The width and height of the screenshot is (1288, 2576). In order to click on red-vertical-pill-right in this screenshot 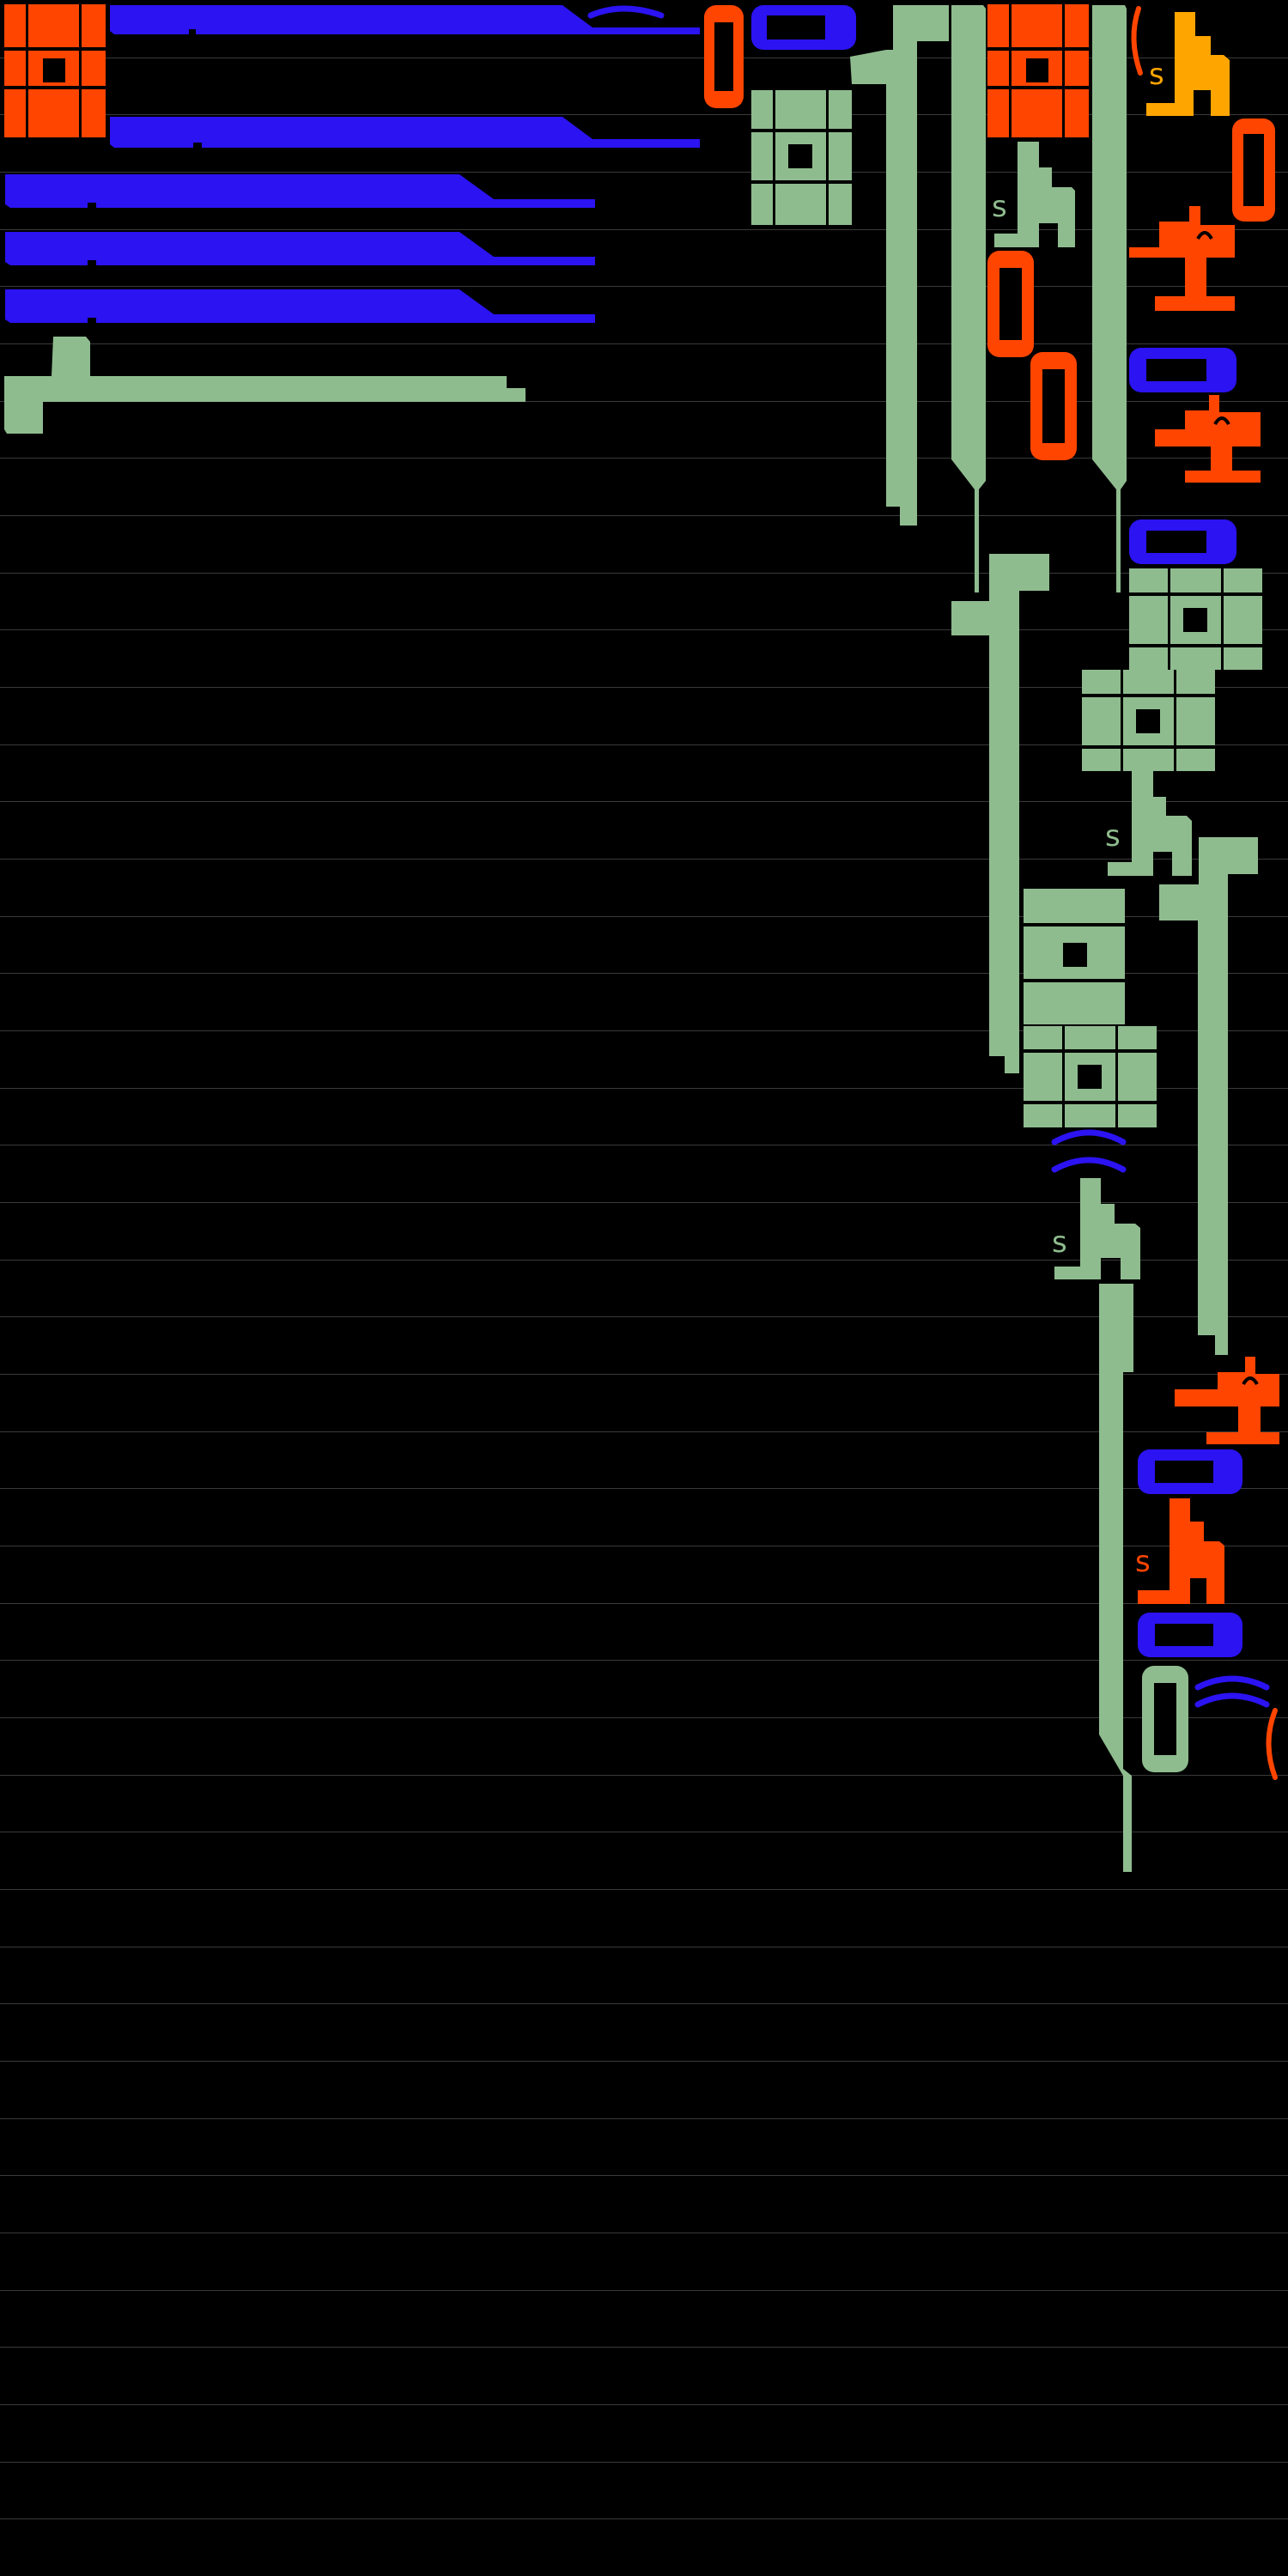, I will do `click(1254, 170)`.